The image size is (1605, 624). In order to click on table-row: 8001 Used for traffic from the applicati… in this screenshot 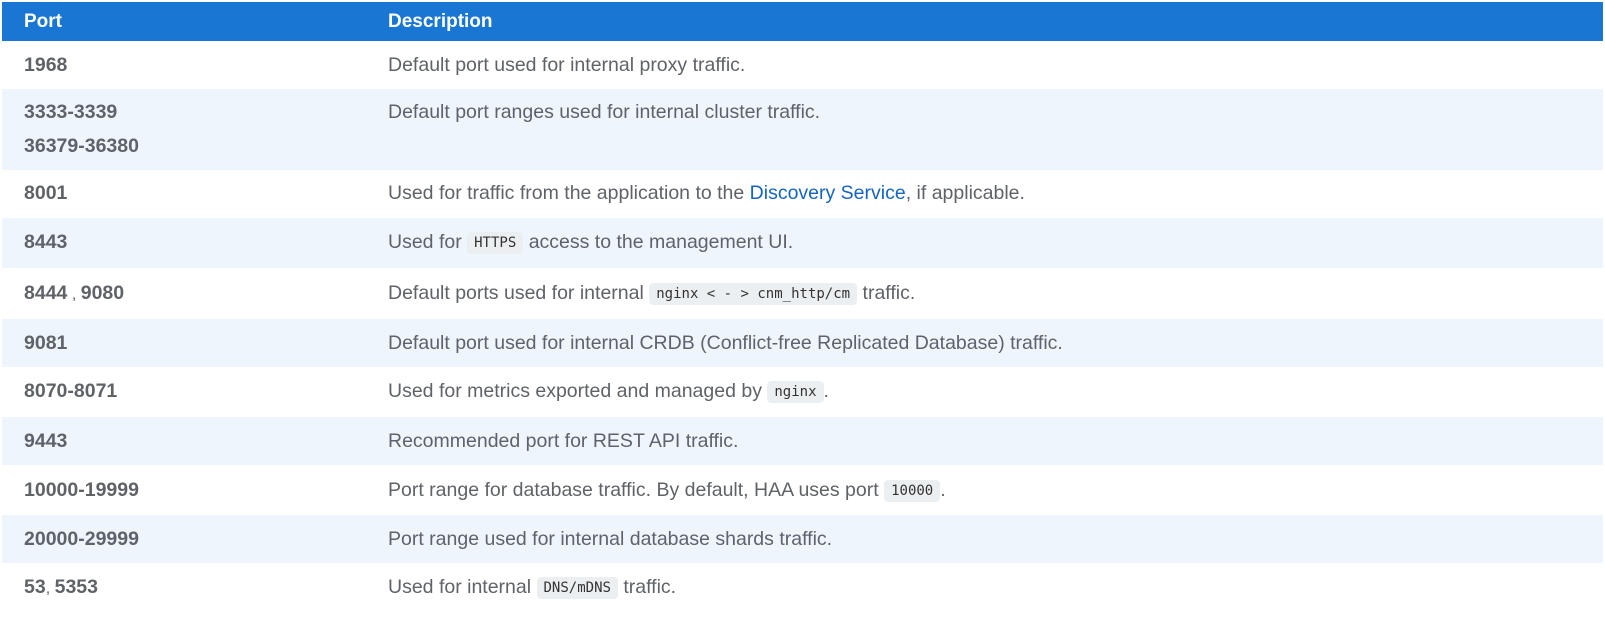, I will do `click(802, 194)`.